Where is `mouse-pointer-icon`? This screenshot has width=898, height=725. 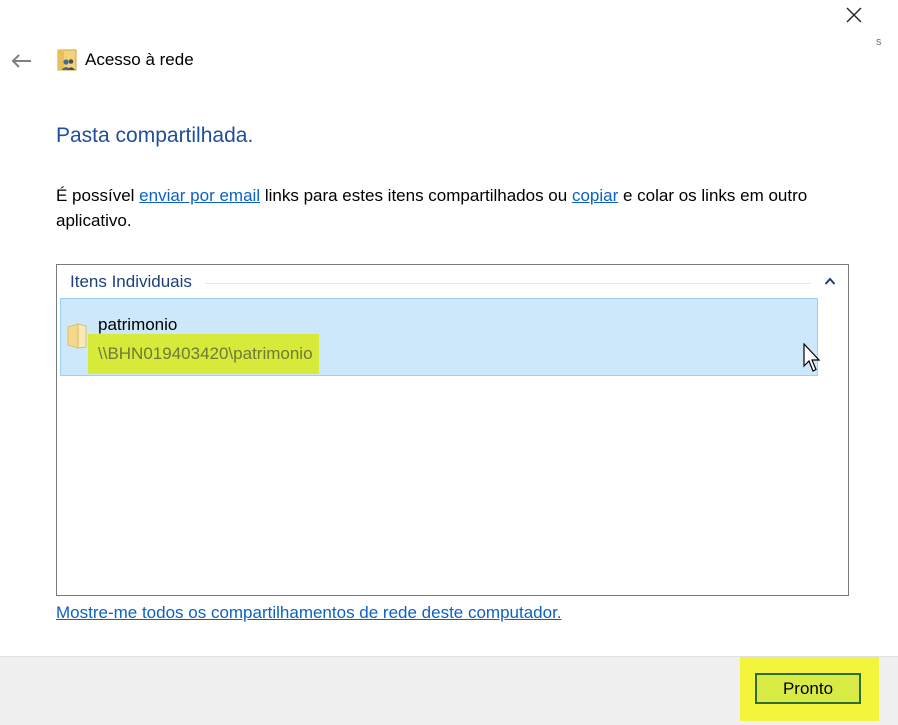 mouse-pointer-icon is located at coordinates (813, 357).